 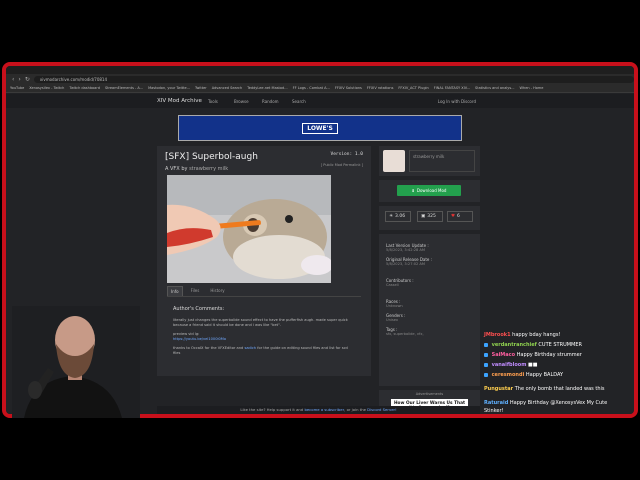 I want to click on reload-icon: ↻, so click(x=27, y=79).